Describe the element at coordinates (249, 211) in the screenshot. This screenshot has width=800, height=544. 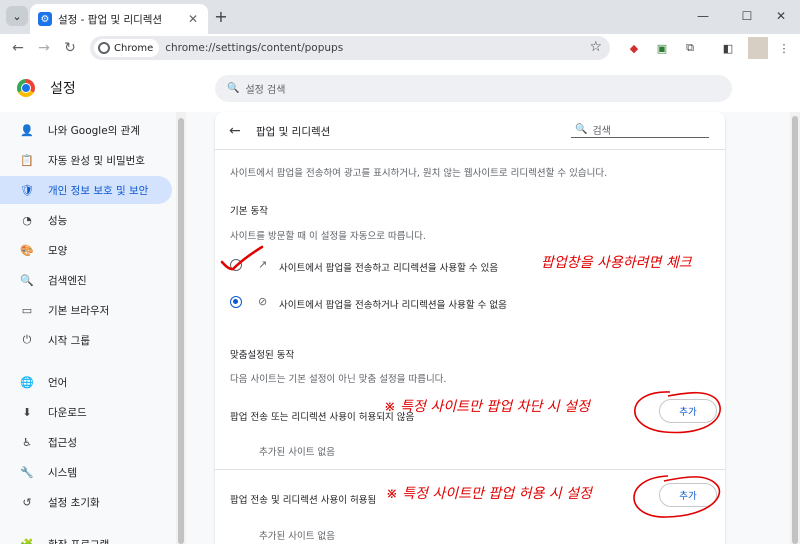
I see `default-section-title: 기본 동작` at that location.